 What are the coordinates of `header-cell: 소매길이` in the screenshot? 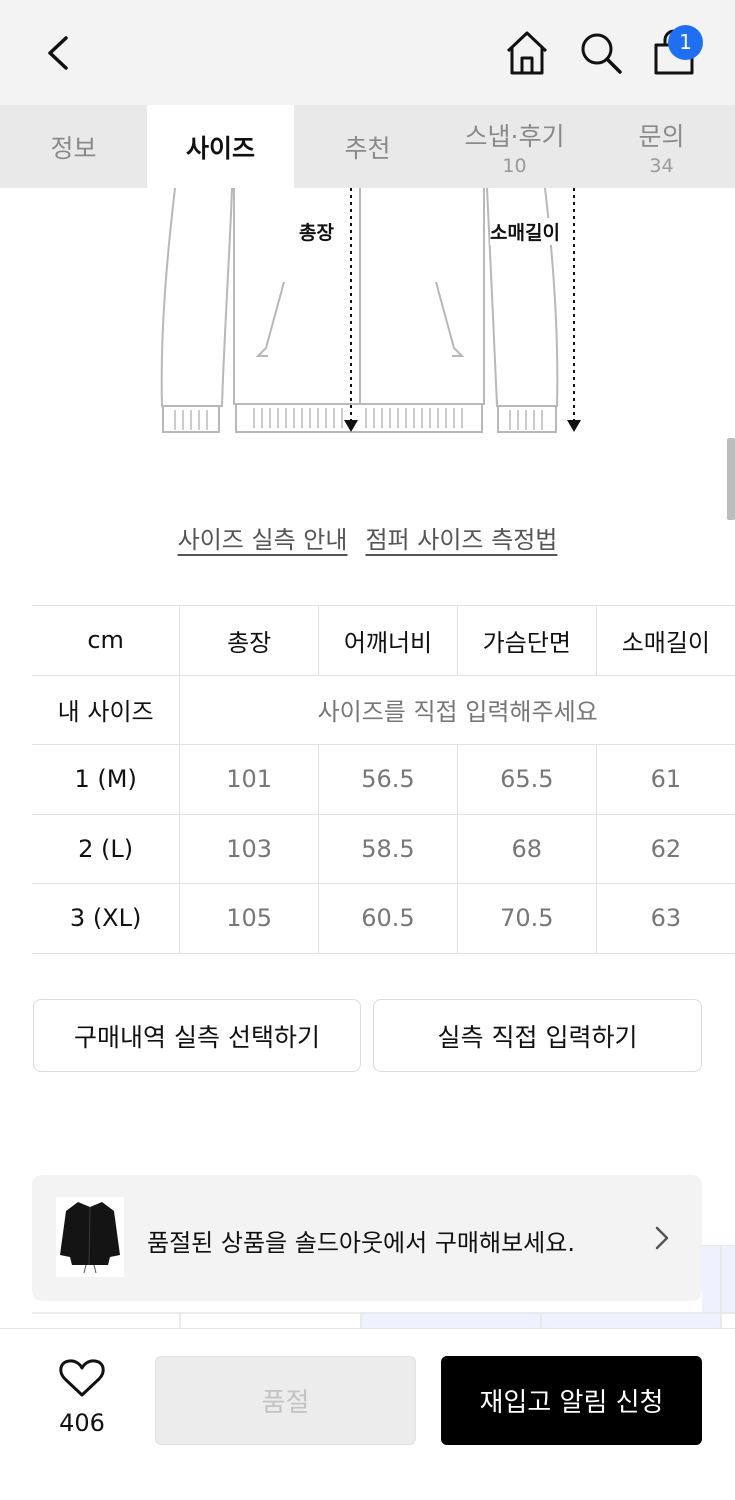 It's located at (665, 640).